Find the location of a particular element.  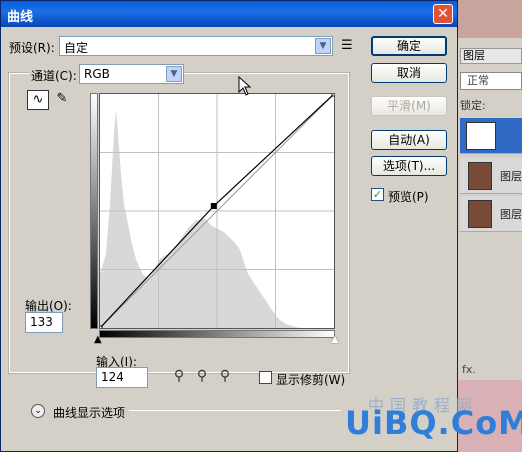

dialog-title: 曲线 is located at coordinates (20, 17).